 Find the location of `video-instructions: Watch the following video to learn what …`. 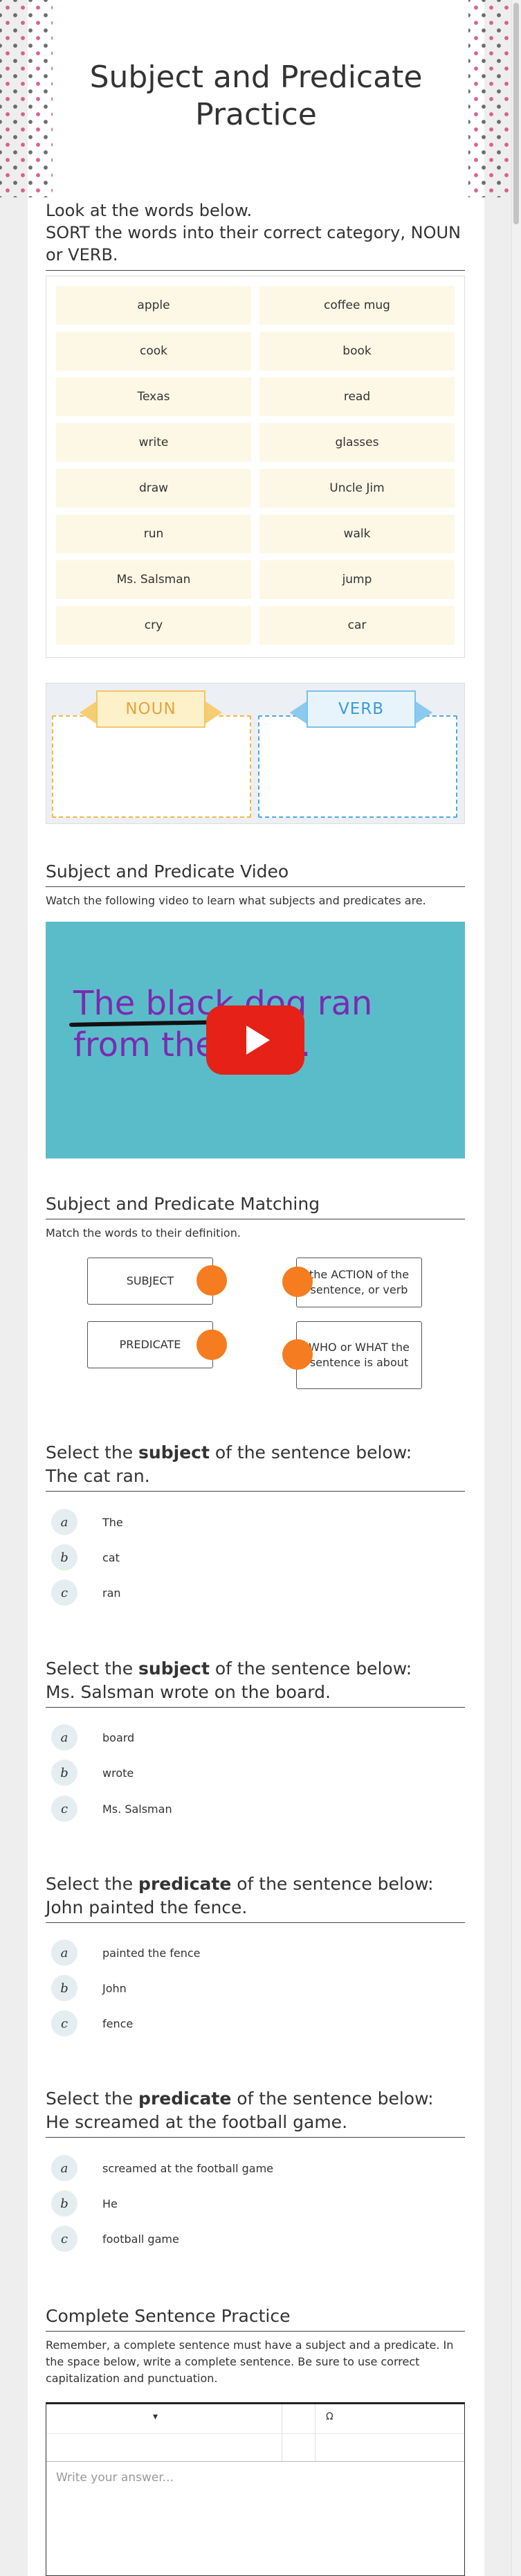

video-instructions: Watch the following video to learn what … is located at coordinates (236, 901).